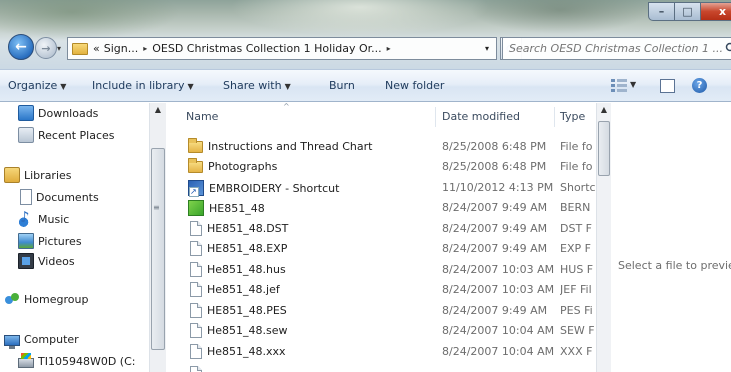  I want to click on organize-menu: Organize ▼, so click(37, 85).